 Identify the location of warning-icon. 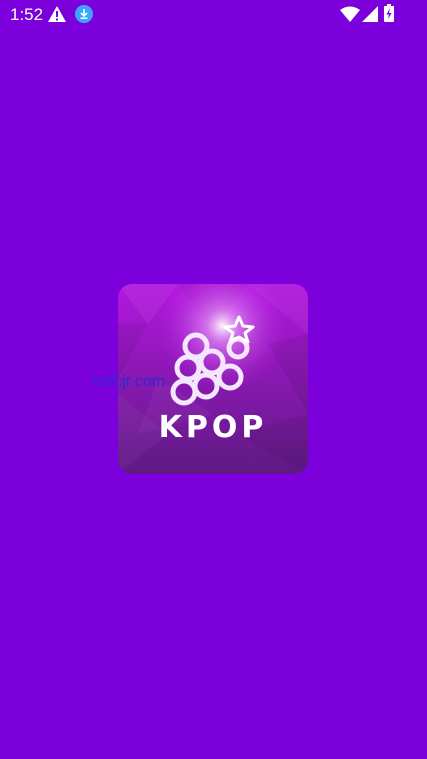
(57, 14).